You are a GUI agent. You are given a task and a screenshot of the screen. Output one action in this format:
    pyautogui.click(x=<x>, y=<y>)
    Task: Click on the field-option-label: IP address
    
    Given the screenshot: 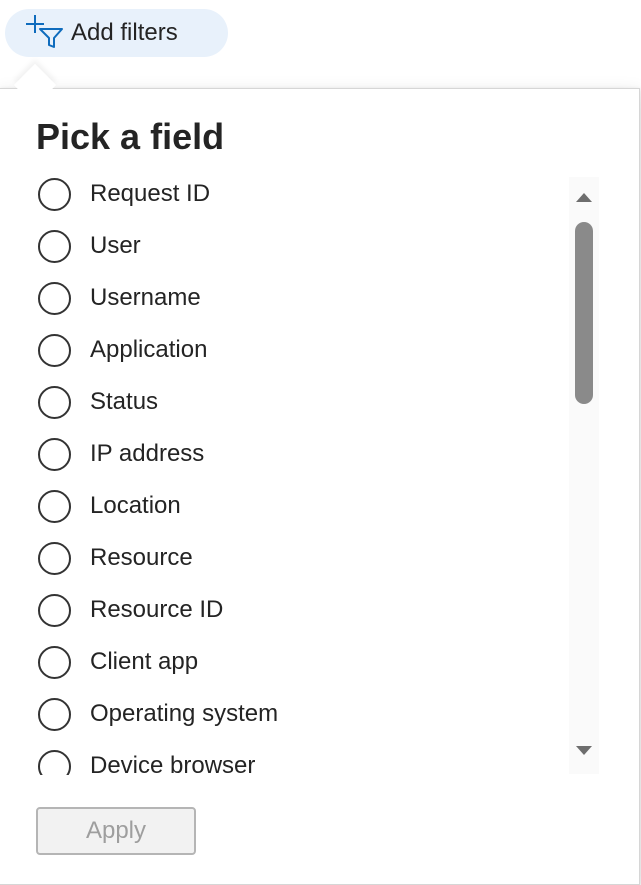 What is the action you would take?
    pyautogui.click(x=147, y=453)
    